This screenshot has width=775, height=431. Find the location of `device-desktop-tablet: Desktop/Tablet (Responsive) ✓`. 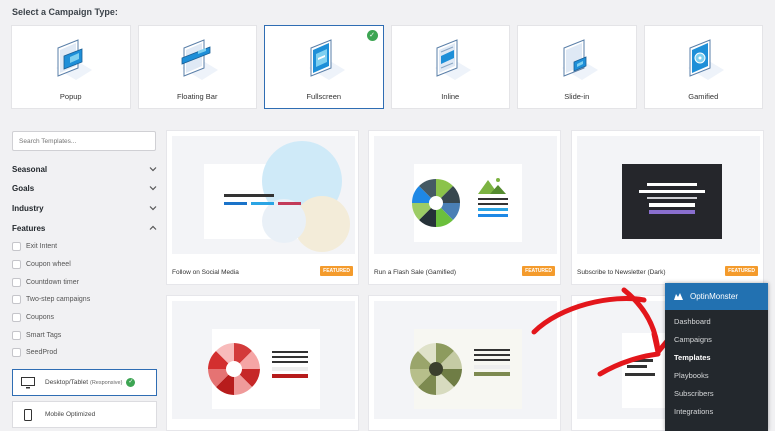

device-desktop-tablet: Desktop/Tablet (Responsive) ✓ is located at coordinates (84, 382).